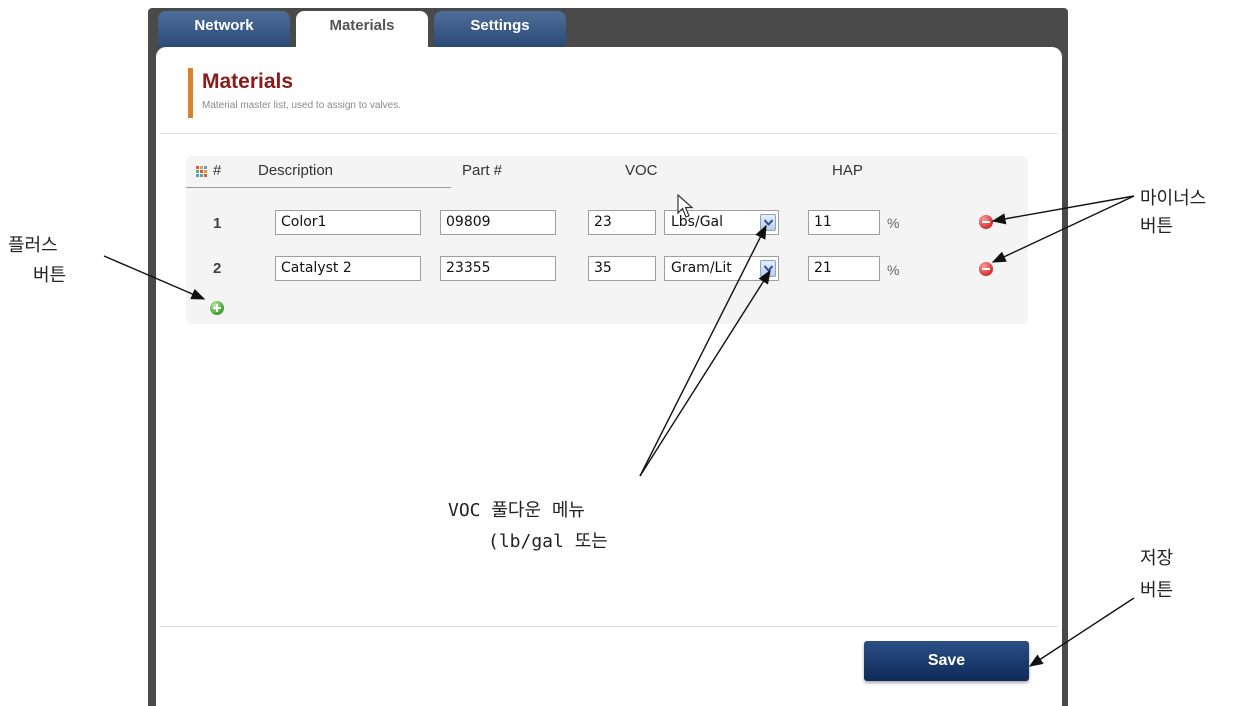 Image resolution: width=1260 pixels, height=706 pixels. What do you see at coordinates (548, 541) in the screenshot?
I see `annotation-voc-line2: (lb/gal 또는` at bounding box center [548, 541].